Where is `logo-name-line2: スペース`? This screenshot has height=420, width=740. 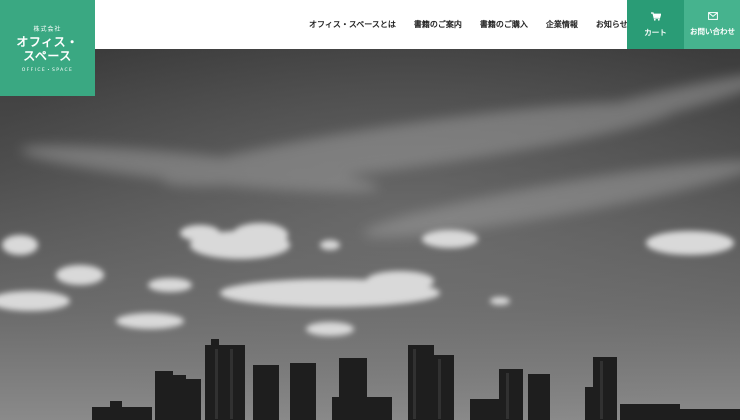
logo-name-line2: スペース is located at coordinates (47, 55).